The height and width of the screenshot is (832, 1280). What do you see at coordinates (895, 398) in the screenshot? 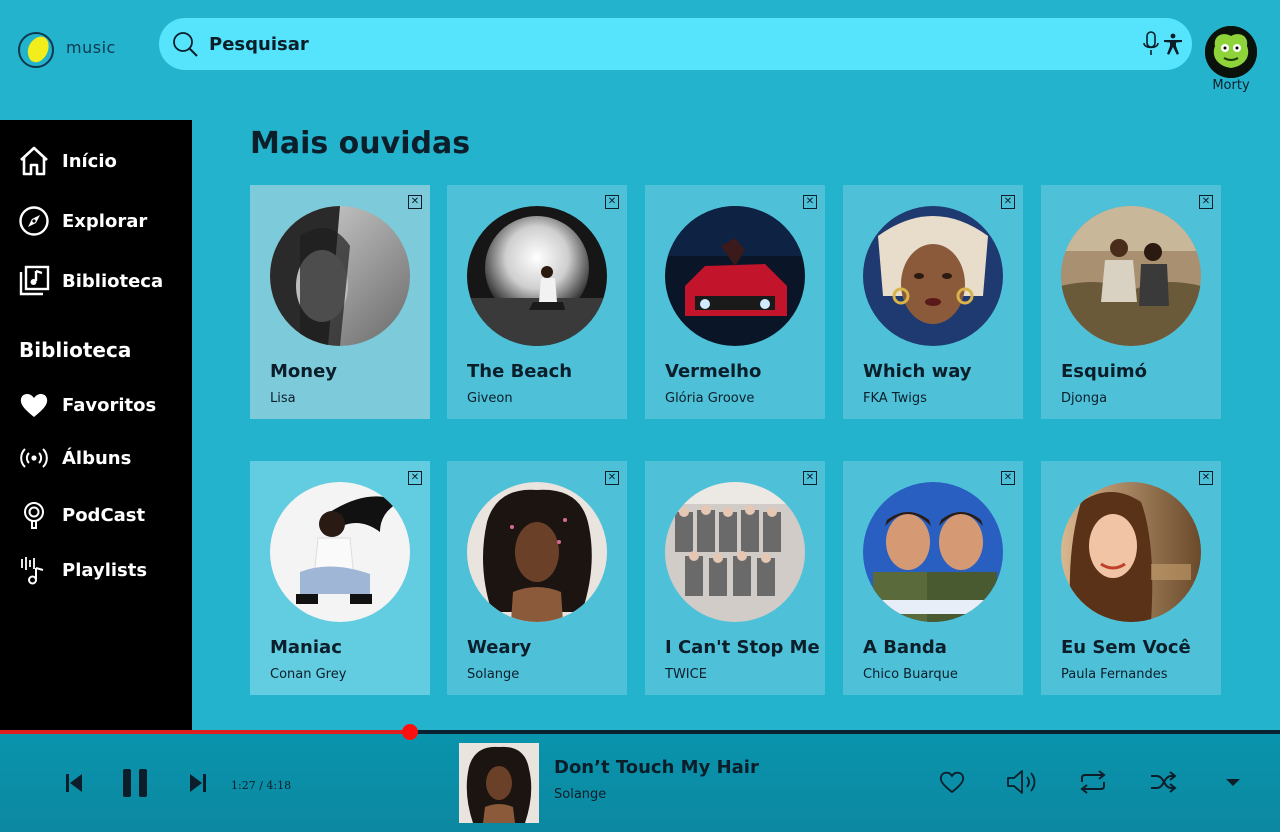
I see `song-artist: FKA Twigs` at bounding box center [895, 398].